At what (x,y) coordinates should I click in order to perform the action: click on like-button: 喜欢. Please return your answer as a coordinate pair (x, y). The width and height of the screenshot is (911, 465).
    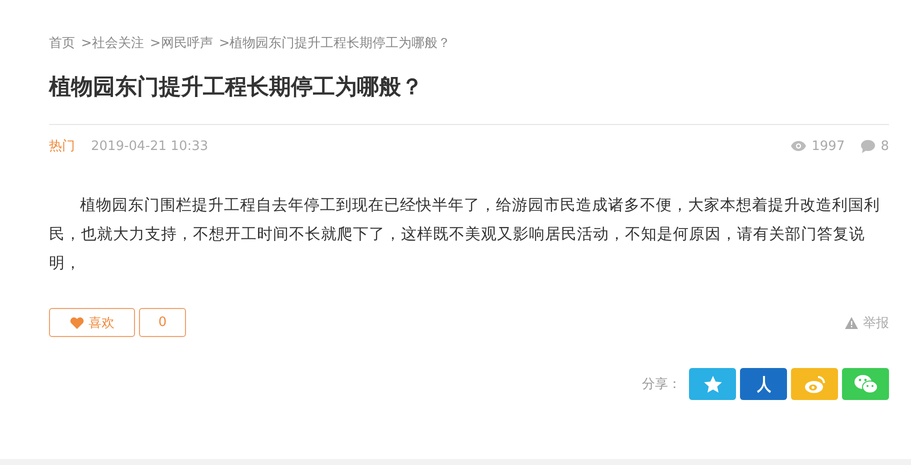
    Looking at the image, I should click on (92, 322).